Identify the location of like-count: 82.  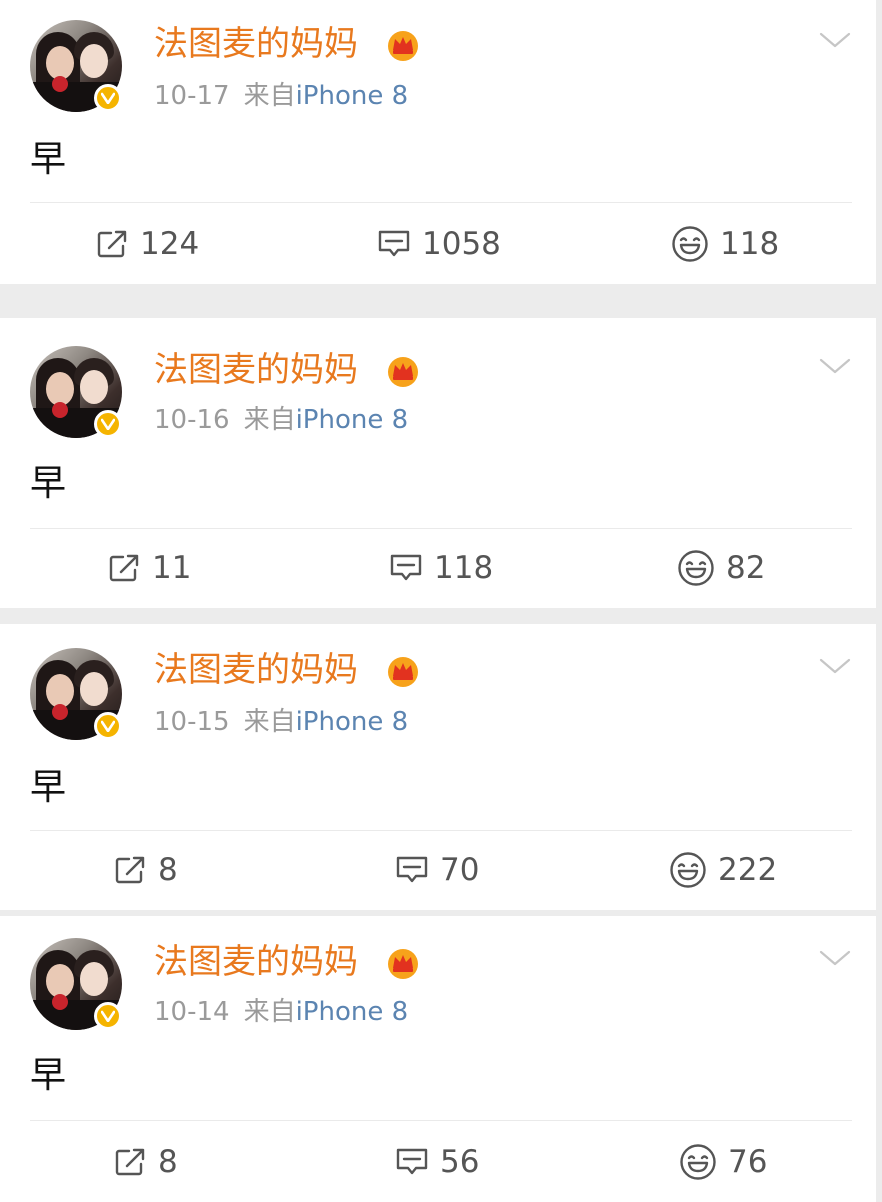
(746, 568).